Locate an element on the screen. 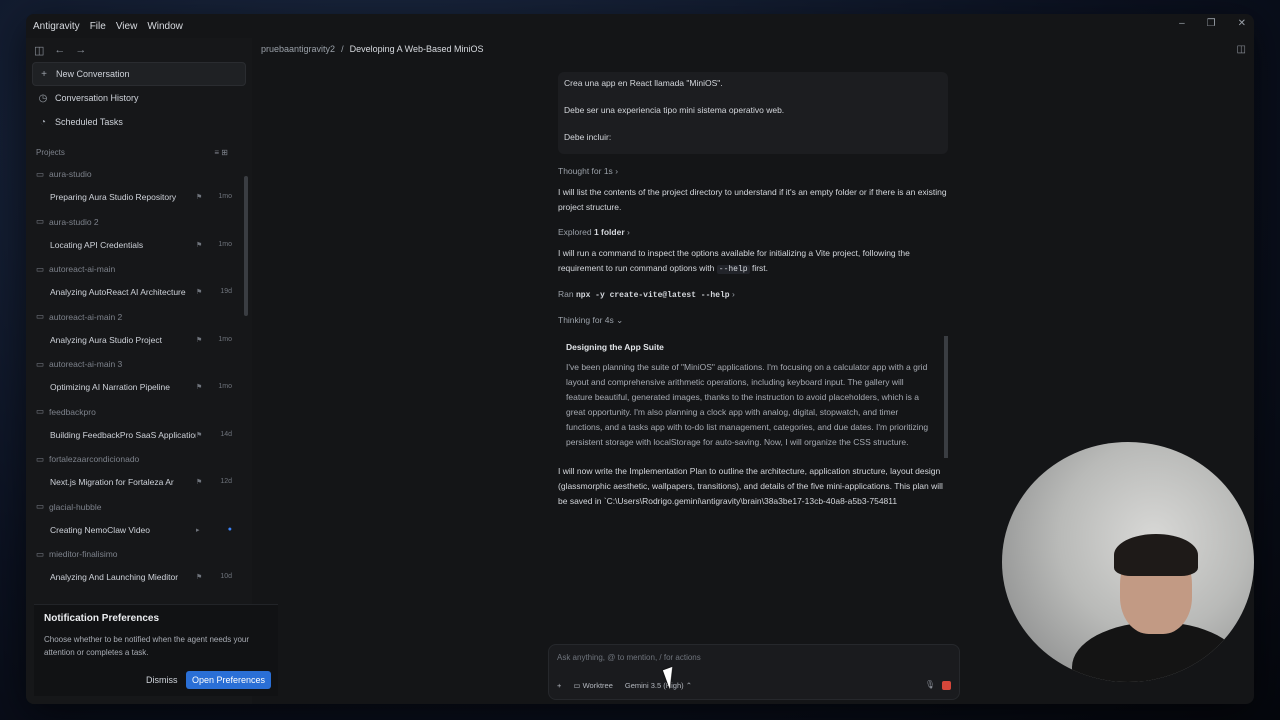 The image size is (1280, 720). project-folder: ▭ autoreact-ai-main is located at coordinates (139, 269).